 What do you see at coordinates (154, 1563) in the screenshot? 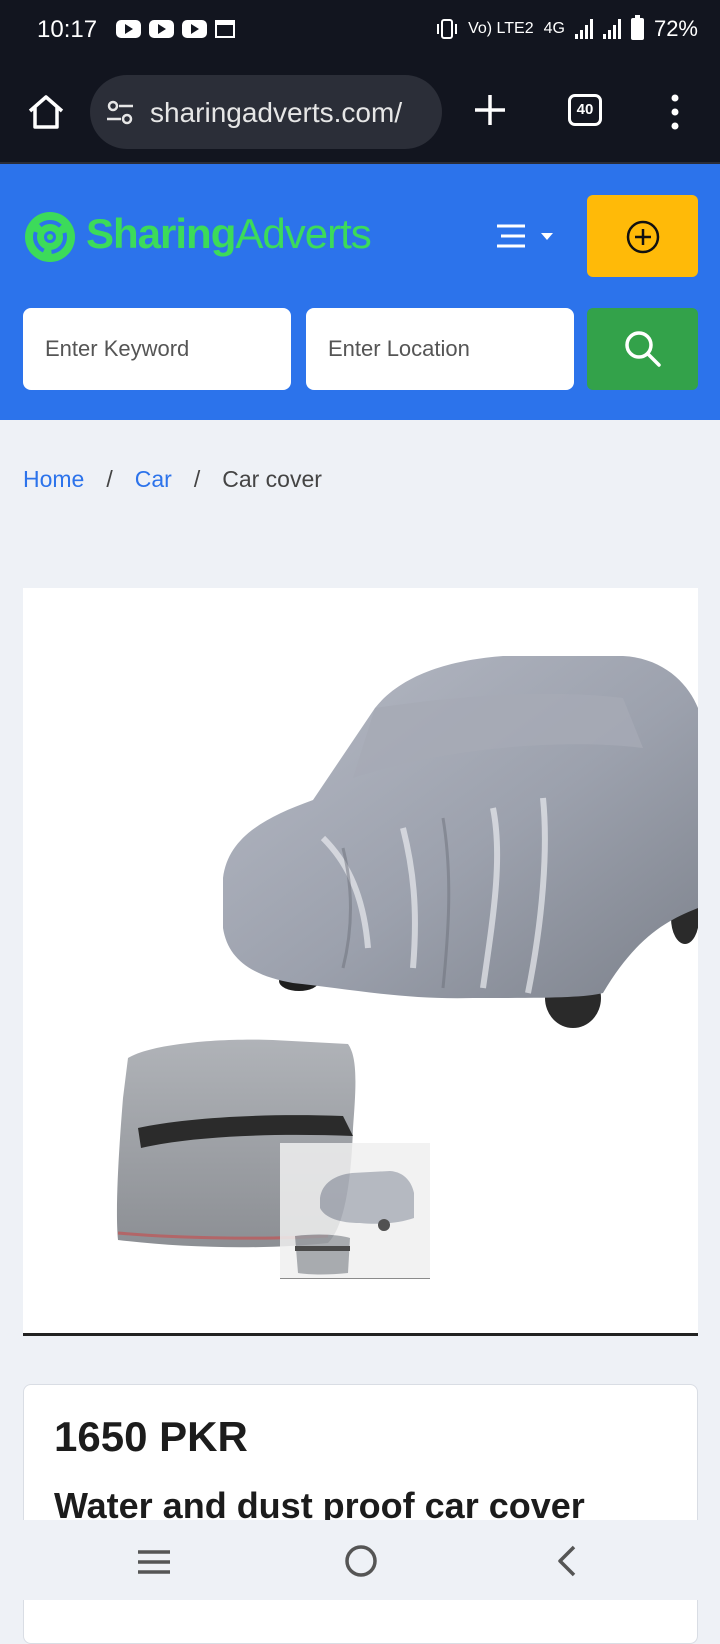
I see `recents-icon` at bounding box center [154, 1563].